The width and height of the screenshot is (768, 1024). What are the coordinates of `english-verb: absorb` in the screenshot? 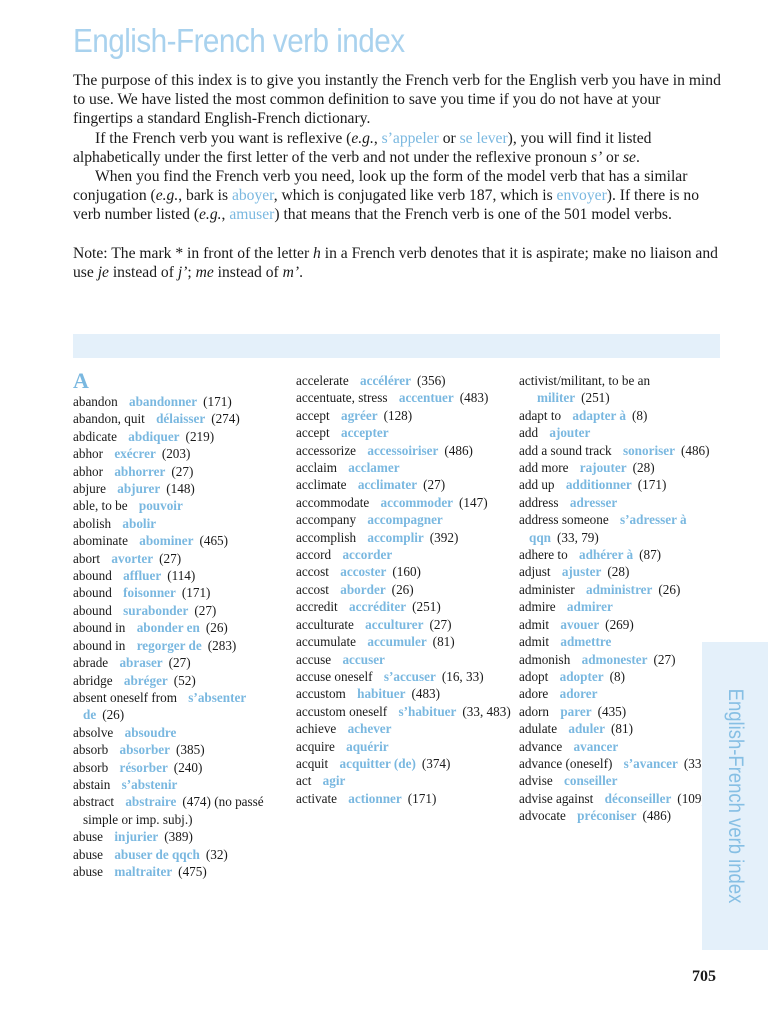 It's located at (91, 767).